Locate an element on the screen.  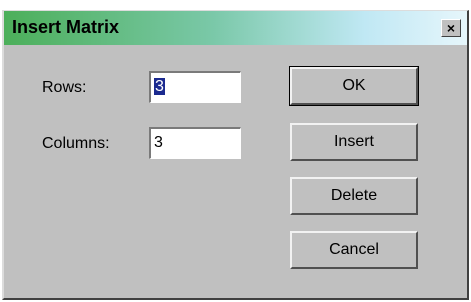
rows-input: 3 is located at coordinates (195, 87).